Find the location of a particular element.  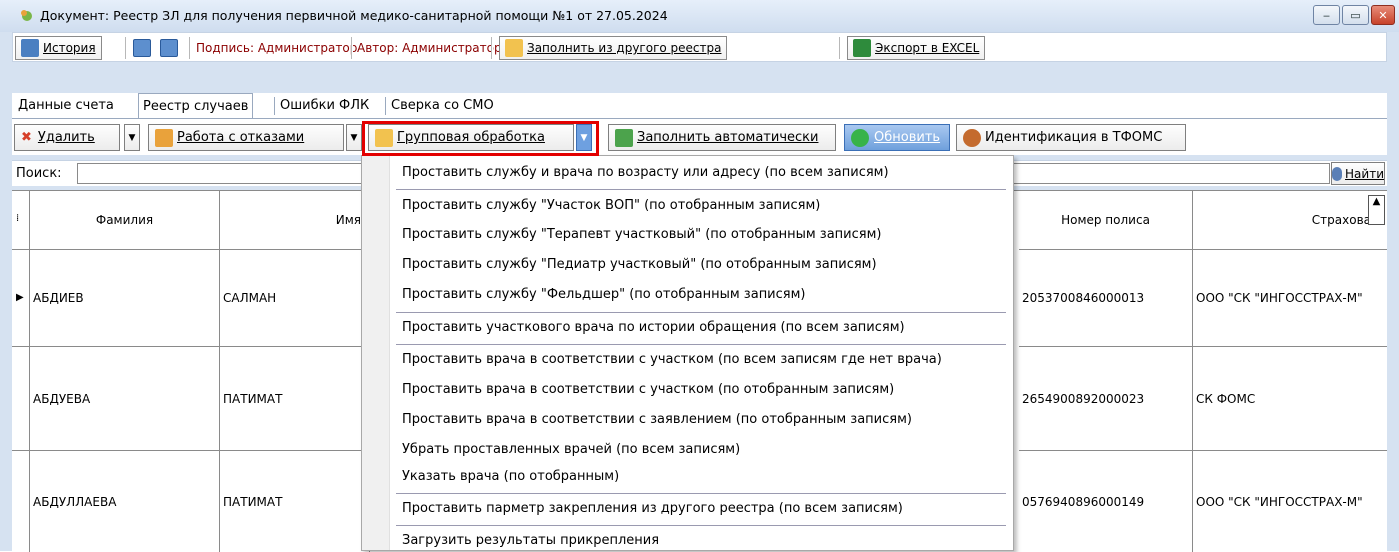

history-label: История is located at coordinates (69, 48).